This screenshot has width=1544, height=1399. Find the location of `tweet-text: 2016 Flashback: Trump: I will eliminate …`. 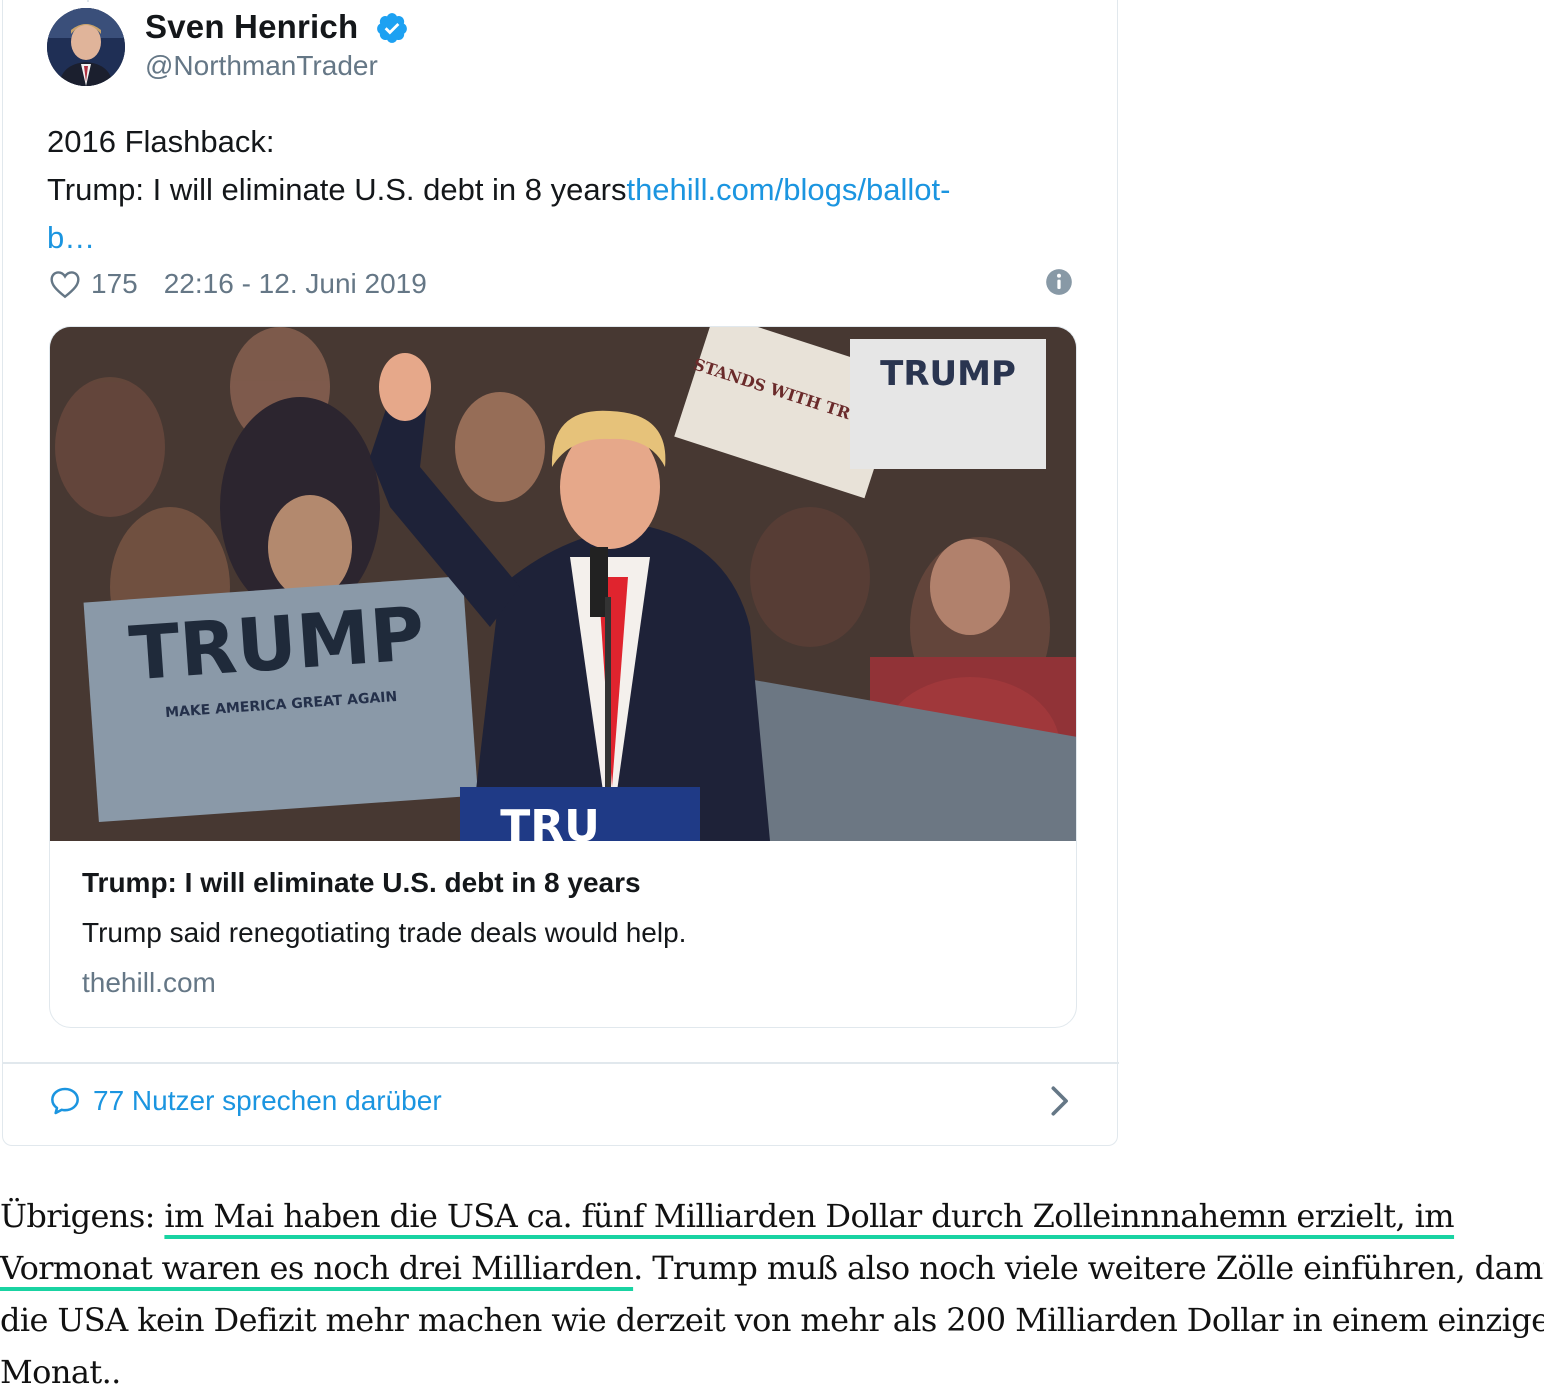

tweet-text: 2016 Flashback: Trump: I will eliminate … is located at coordinates (557, 190).